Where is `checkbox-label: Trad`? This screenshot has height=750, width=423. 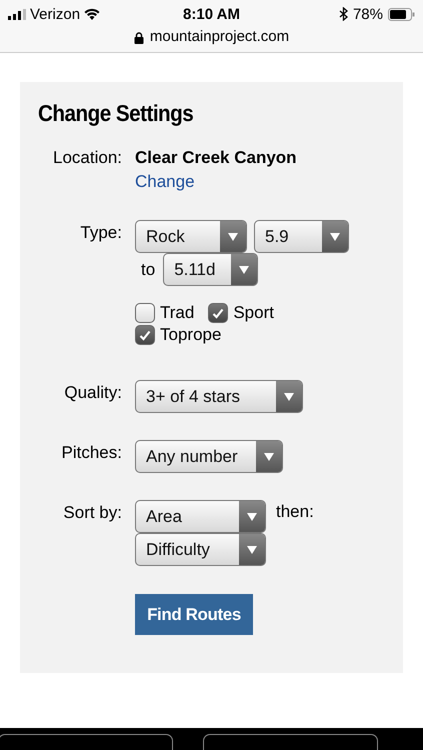
checkbox-label: Trad is located at coordinates (177, 313).